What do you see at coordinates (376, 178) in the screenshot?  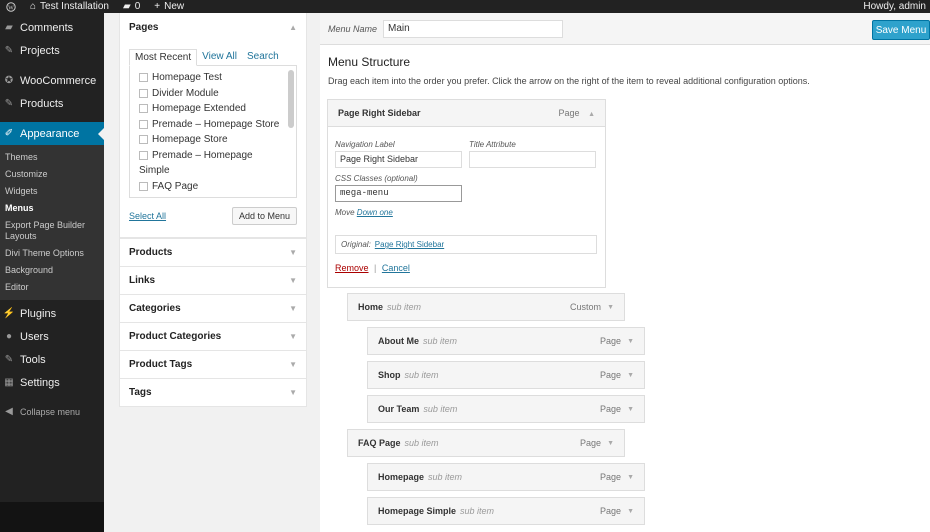 I see `css-classes-label: CSS Classes (optional)` at bounding box center [376, 178].